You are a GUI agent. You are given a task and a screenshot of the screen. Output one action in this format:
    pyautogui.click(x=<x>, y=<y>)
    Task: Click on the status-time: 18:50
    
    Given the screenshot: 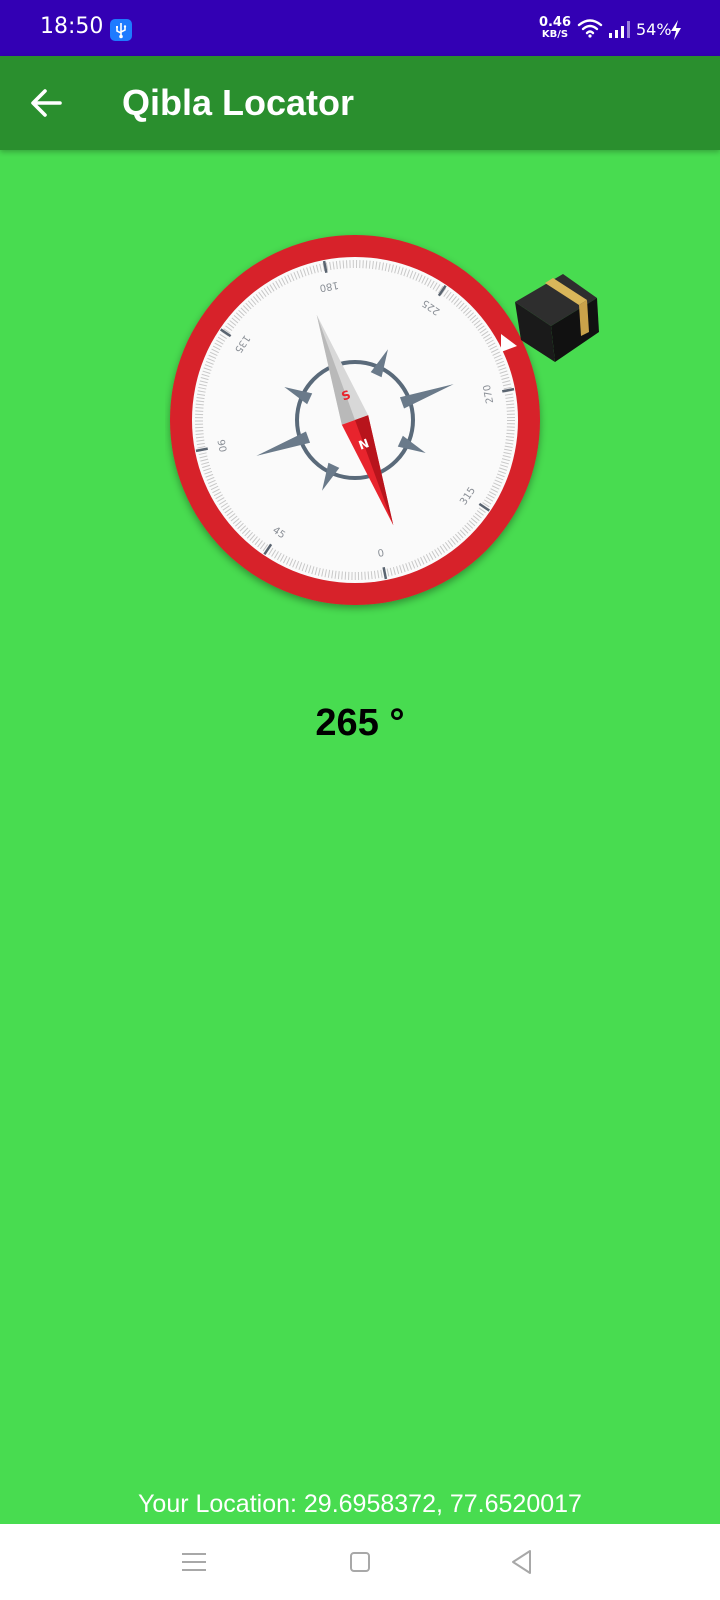 What is the action you would take?
    pyautogui.click(x=72, y=26)
    